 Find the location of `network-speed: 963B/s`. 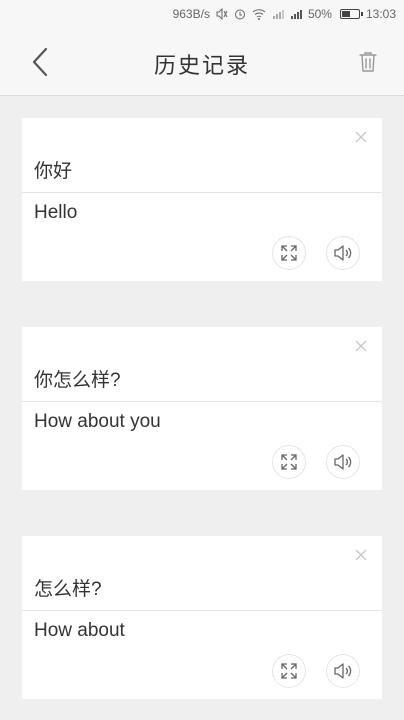

network-speed: 963B/s is located at coordinates (191, 14).